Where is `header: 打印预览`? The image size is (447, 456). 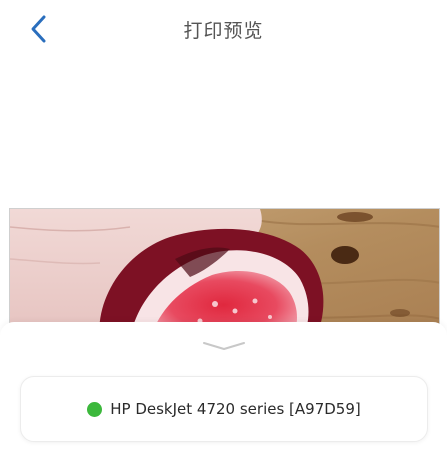
header: 打印预览 is located at coordinates (223, 29).